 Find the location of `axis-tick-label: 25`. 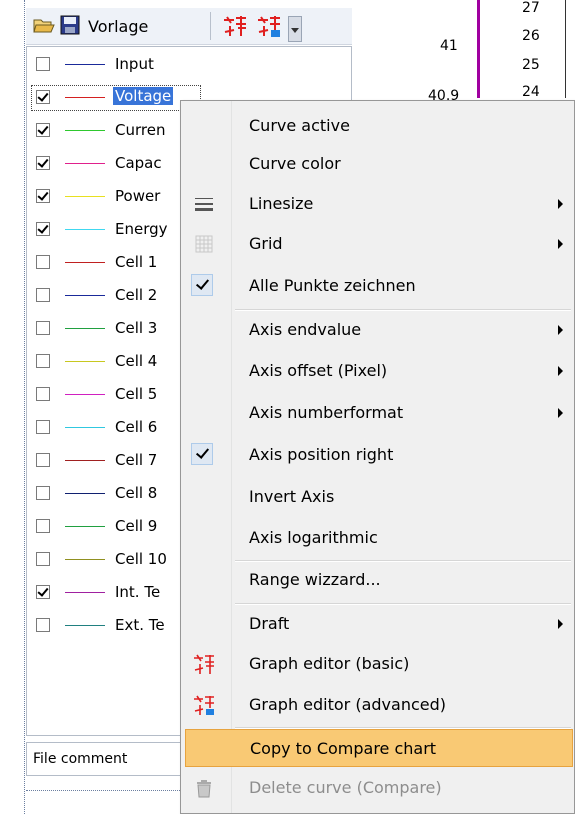

axis-tick-label: 25 is located at coordinates (531, 65).